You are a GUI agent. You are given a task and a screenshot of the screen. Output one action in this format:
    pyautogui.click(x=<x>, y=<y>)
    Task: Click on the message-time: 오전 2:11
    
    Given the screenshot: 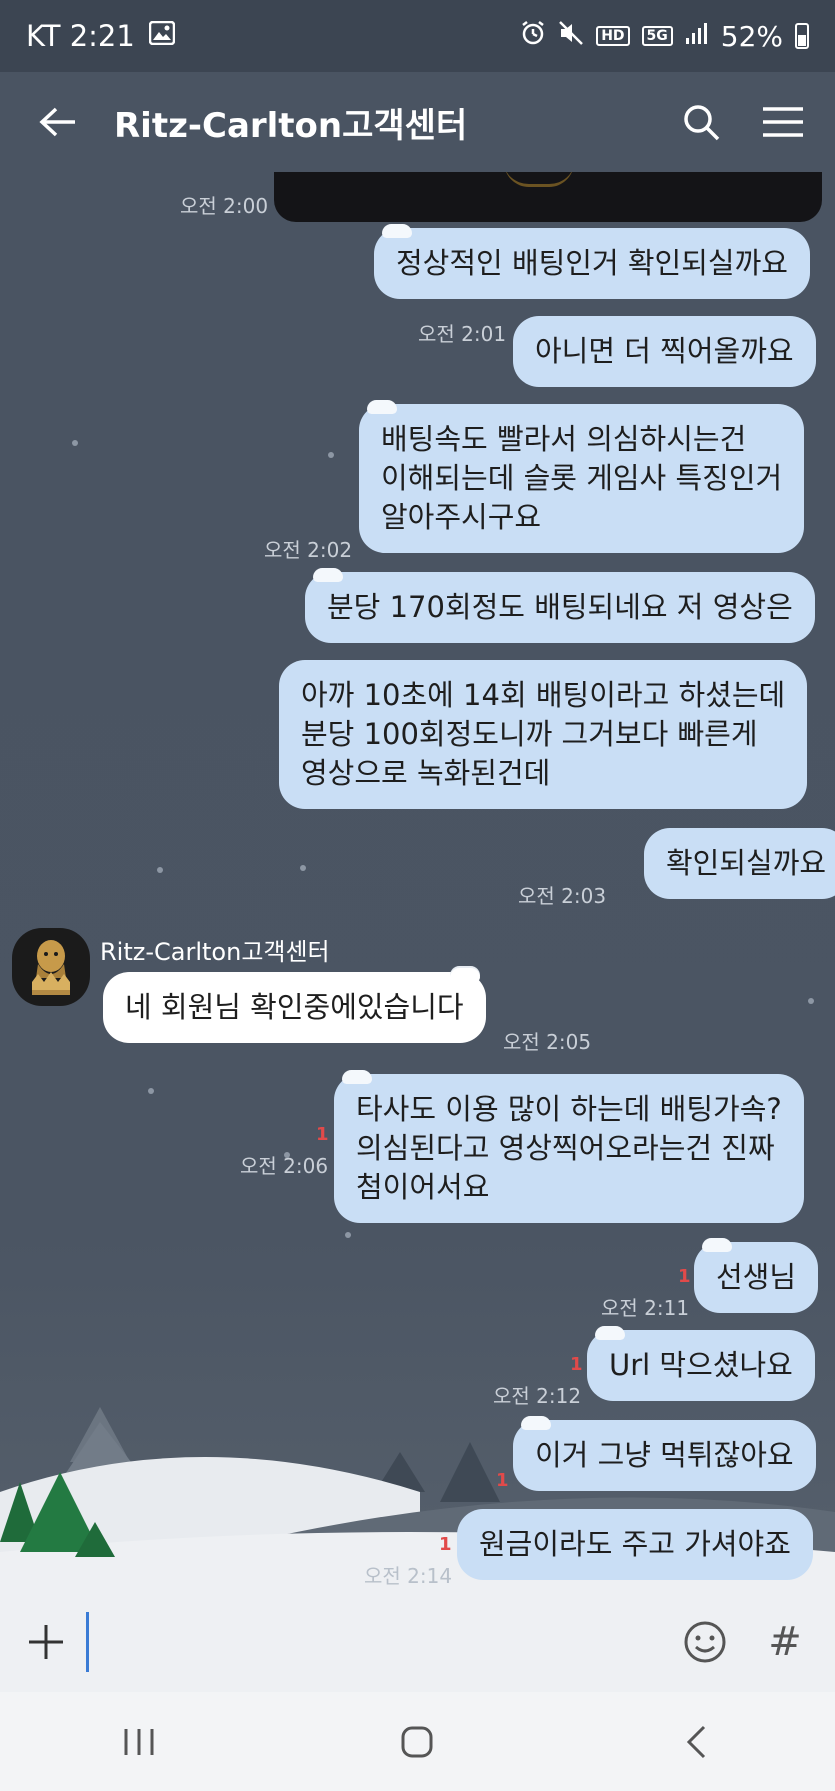 What is the action you would take?
    pyautogui.click(x=645, y=1308)
    